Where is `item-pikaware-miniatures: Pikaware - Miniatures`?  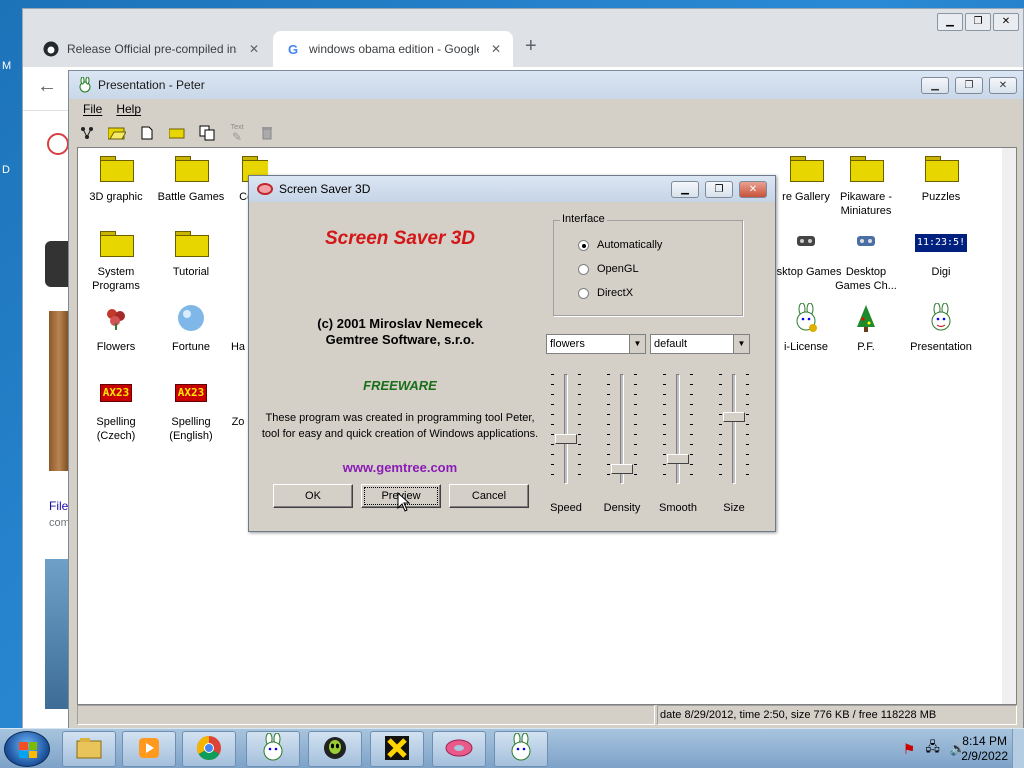
item-pikaware-miniatures: Pikaware - Miniatures is located at coordinates (866, 184).